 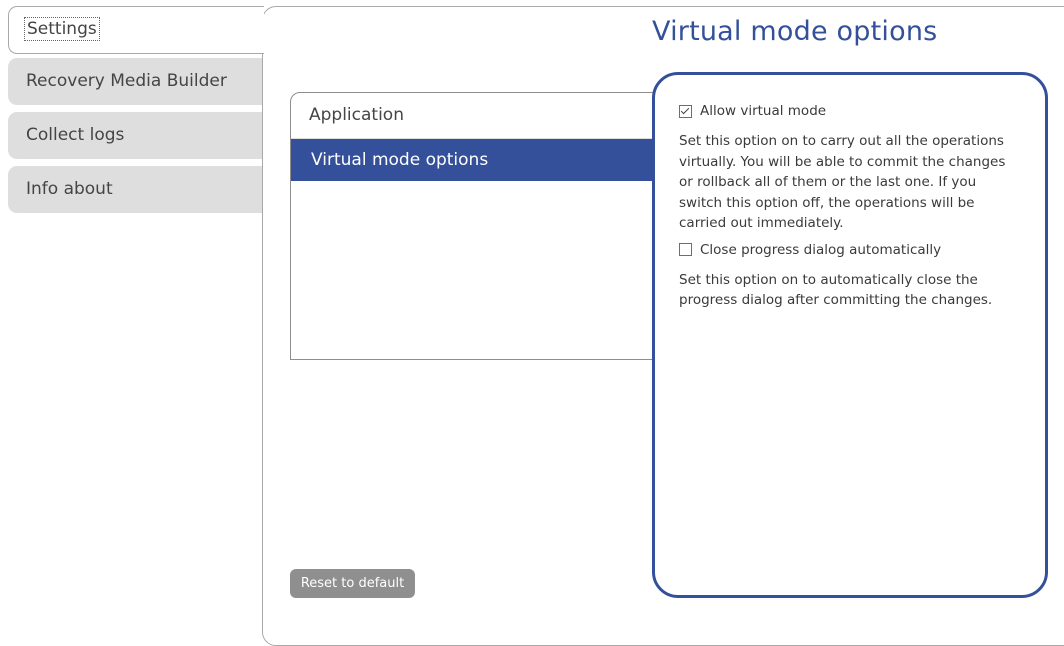 What do you see at coordinates (135, 135) in the screenshot?
I see `tab-collect-logs: Collect logs` at bounding box center [135, 135].